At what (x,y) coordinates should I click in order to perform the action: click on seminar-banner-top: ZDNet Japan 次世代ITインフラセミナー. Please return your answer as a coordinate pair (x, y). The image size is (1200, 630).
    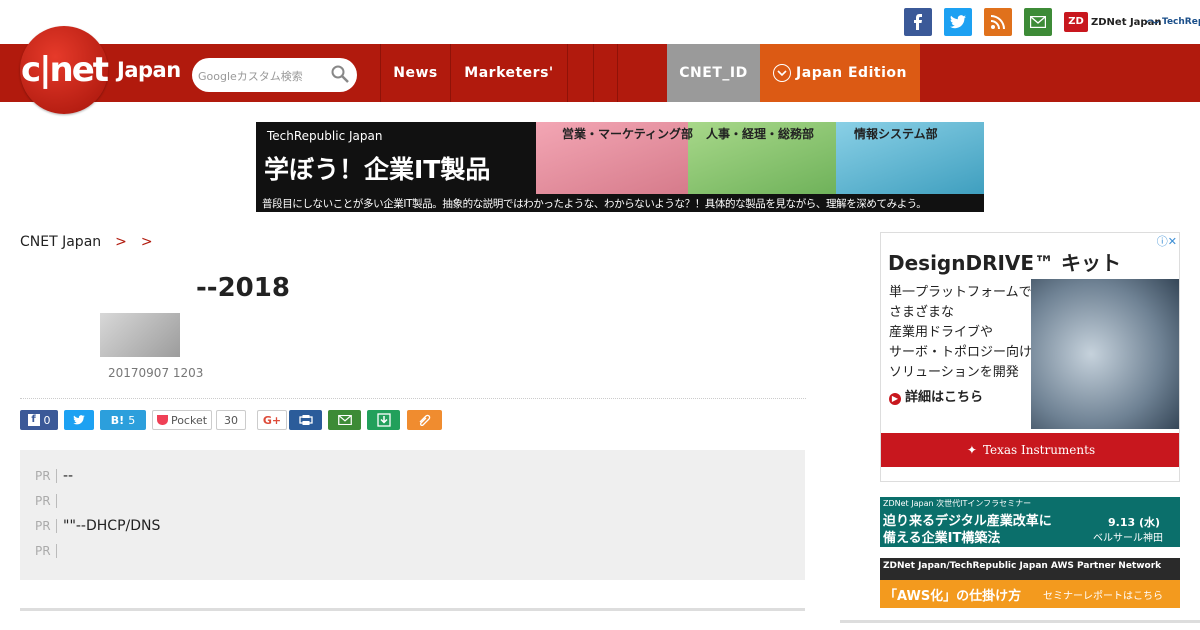
    Looking at the image, I should click on (957, 503).